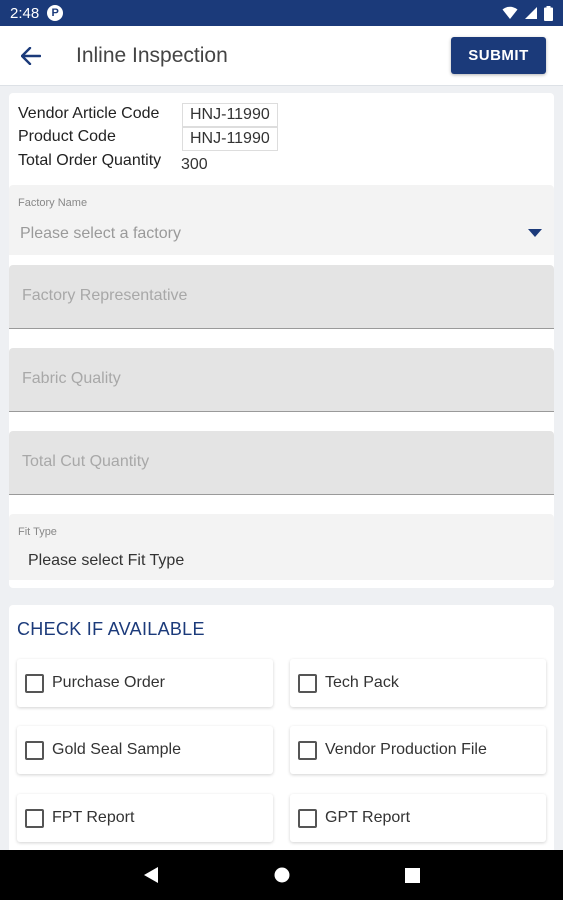 The height and width of the screenshot is (900, 563). What do you see at coordinates (116, 749) in the screenshot?
I see `checkbox-label: Gold Seal Sample` at bounding box center [116, 749].